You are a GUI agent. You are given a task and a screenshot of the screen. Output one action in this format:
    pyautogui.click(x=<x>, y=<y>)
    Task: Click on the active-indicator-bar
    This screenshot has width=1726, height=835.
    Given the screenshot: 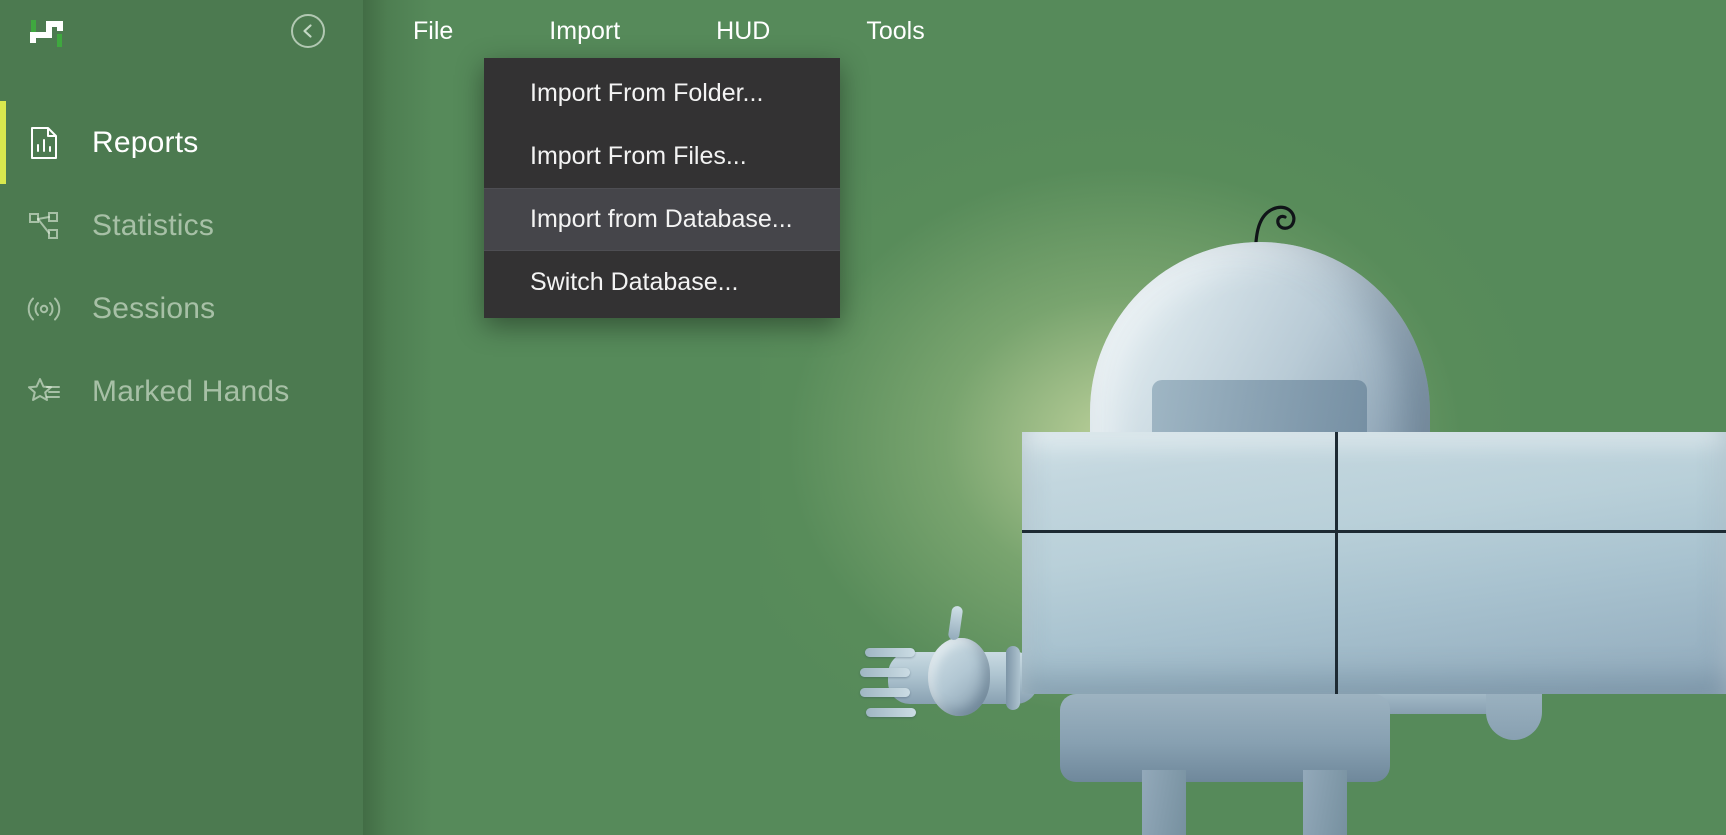 What is the action you would take?
    pyautogui.click(x=3, y=142)
    